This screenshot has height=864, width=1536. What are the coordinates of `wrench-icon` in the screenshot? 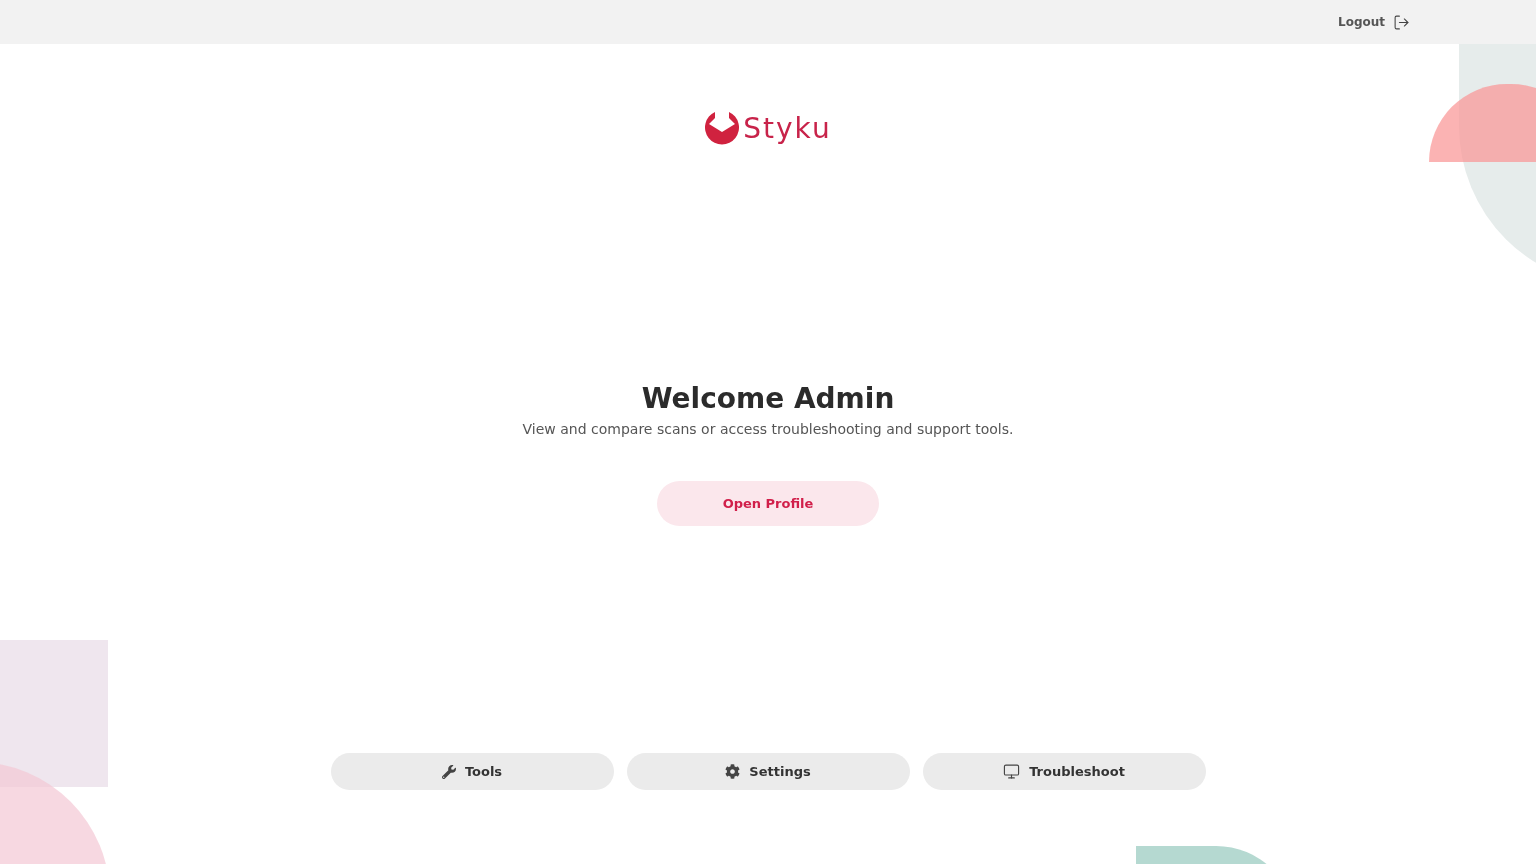 It's located at (448, 771).